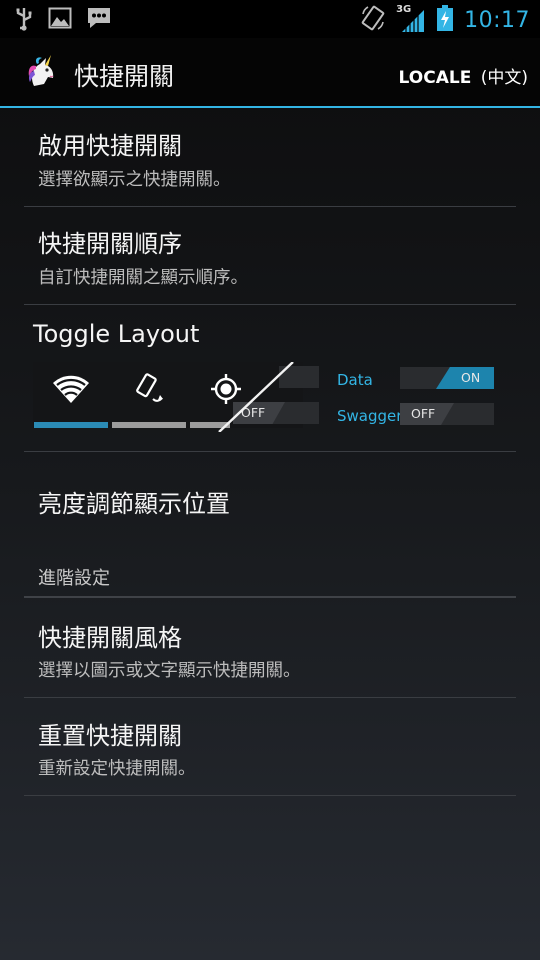 The image size is (540, 960). I want to click on chat-icon, so click(99, 21).